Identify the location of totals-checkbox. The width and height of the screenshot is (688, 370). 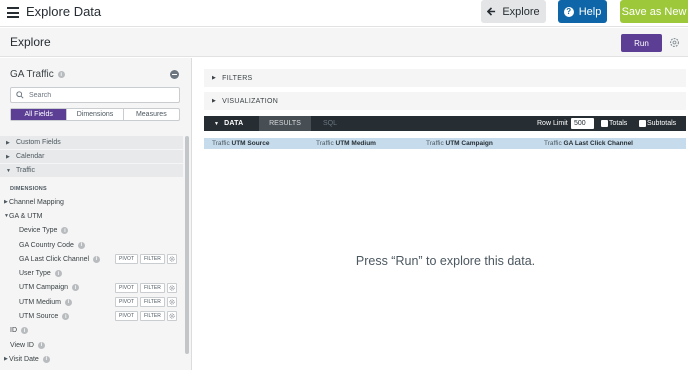
(604, 123).